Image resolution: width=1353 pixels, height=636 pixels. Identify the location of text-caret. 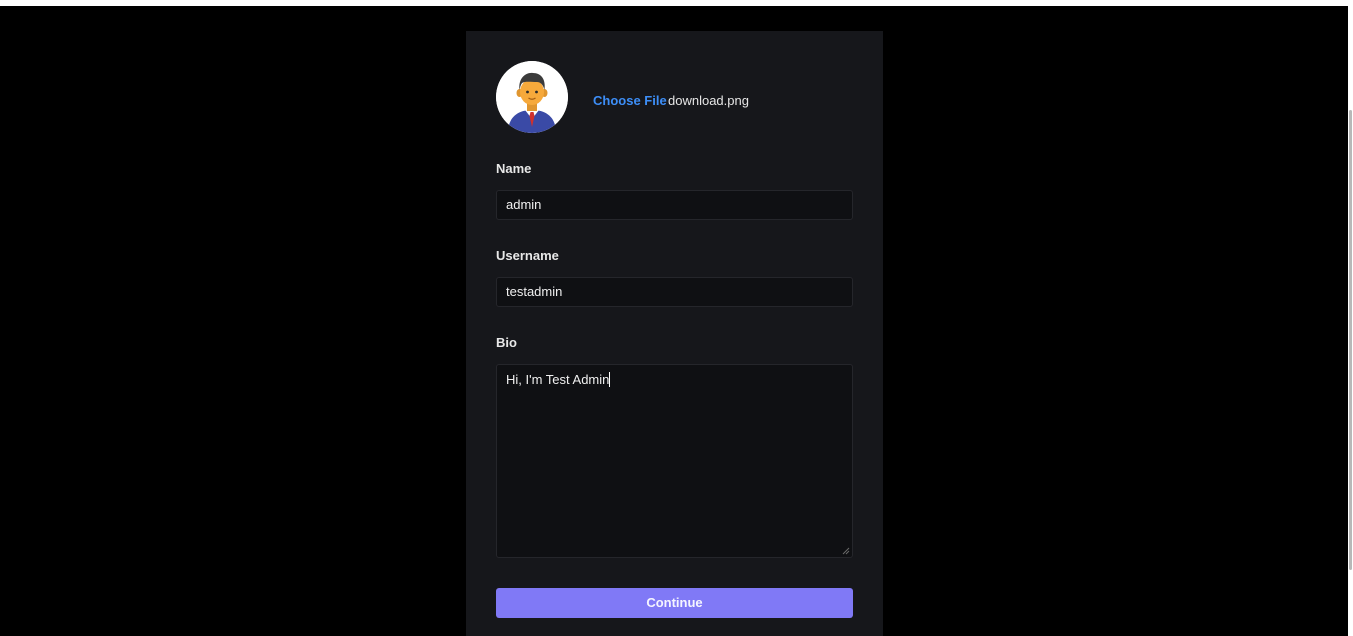
(610, 379).